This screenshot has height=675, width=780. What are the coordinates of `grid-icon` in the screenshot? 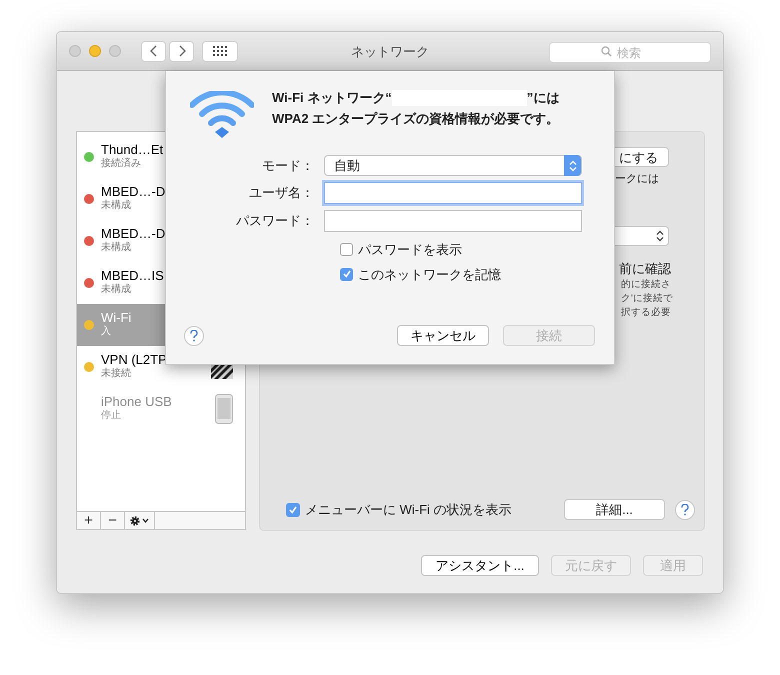 It's located at (220, 51).